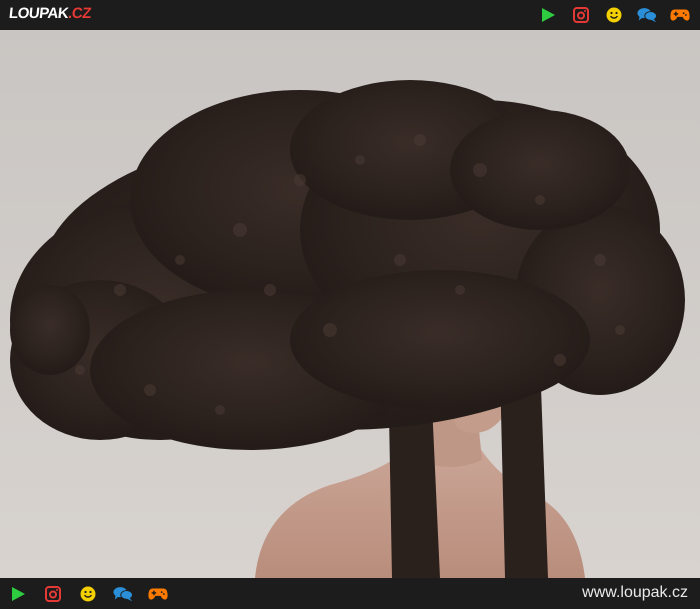 This screenshot has height=609, width=700. What do you see at coordinates (39, 13) in the screenshot?
I see `logo-main-text: LOUPAK` at bounding box center [39, 13].